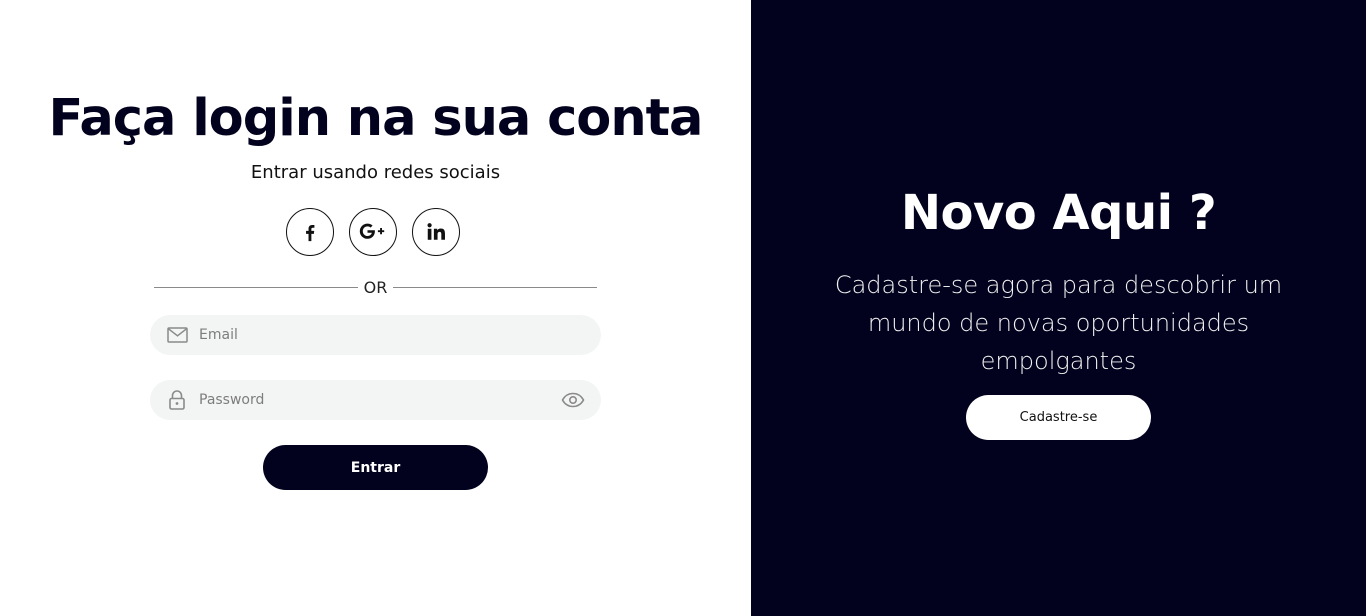 The image size is (1366, 616). I want to click on signup-title: Novo Aqui ?, so click(1058, 213).